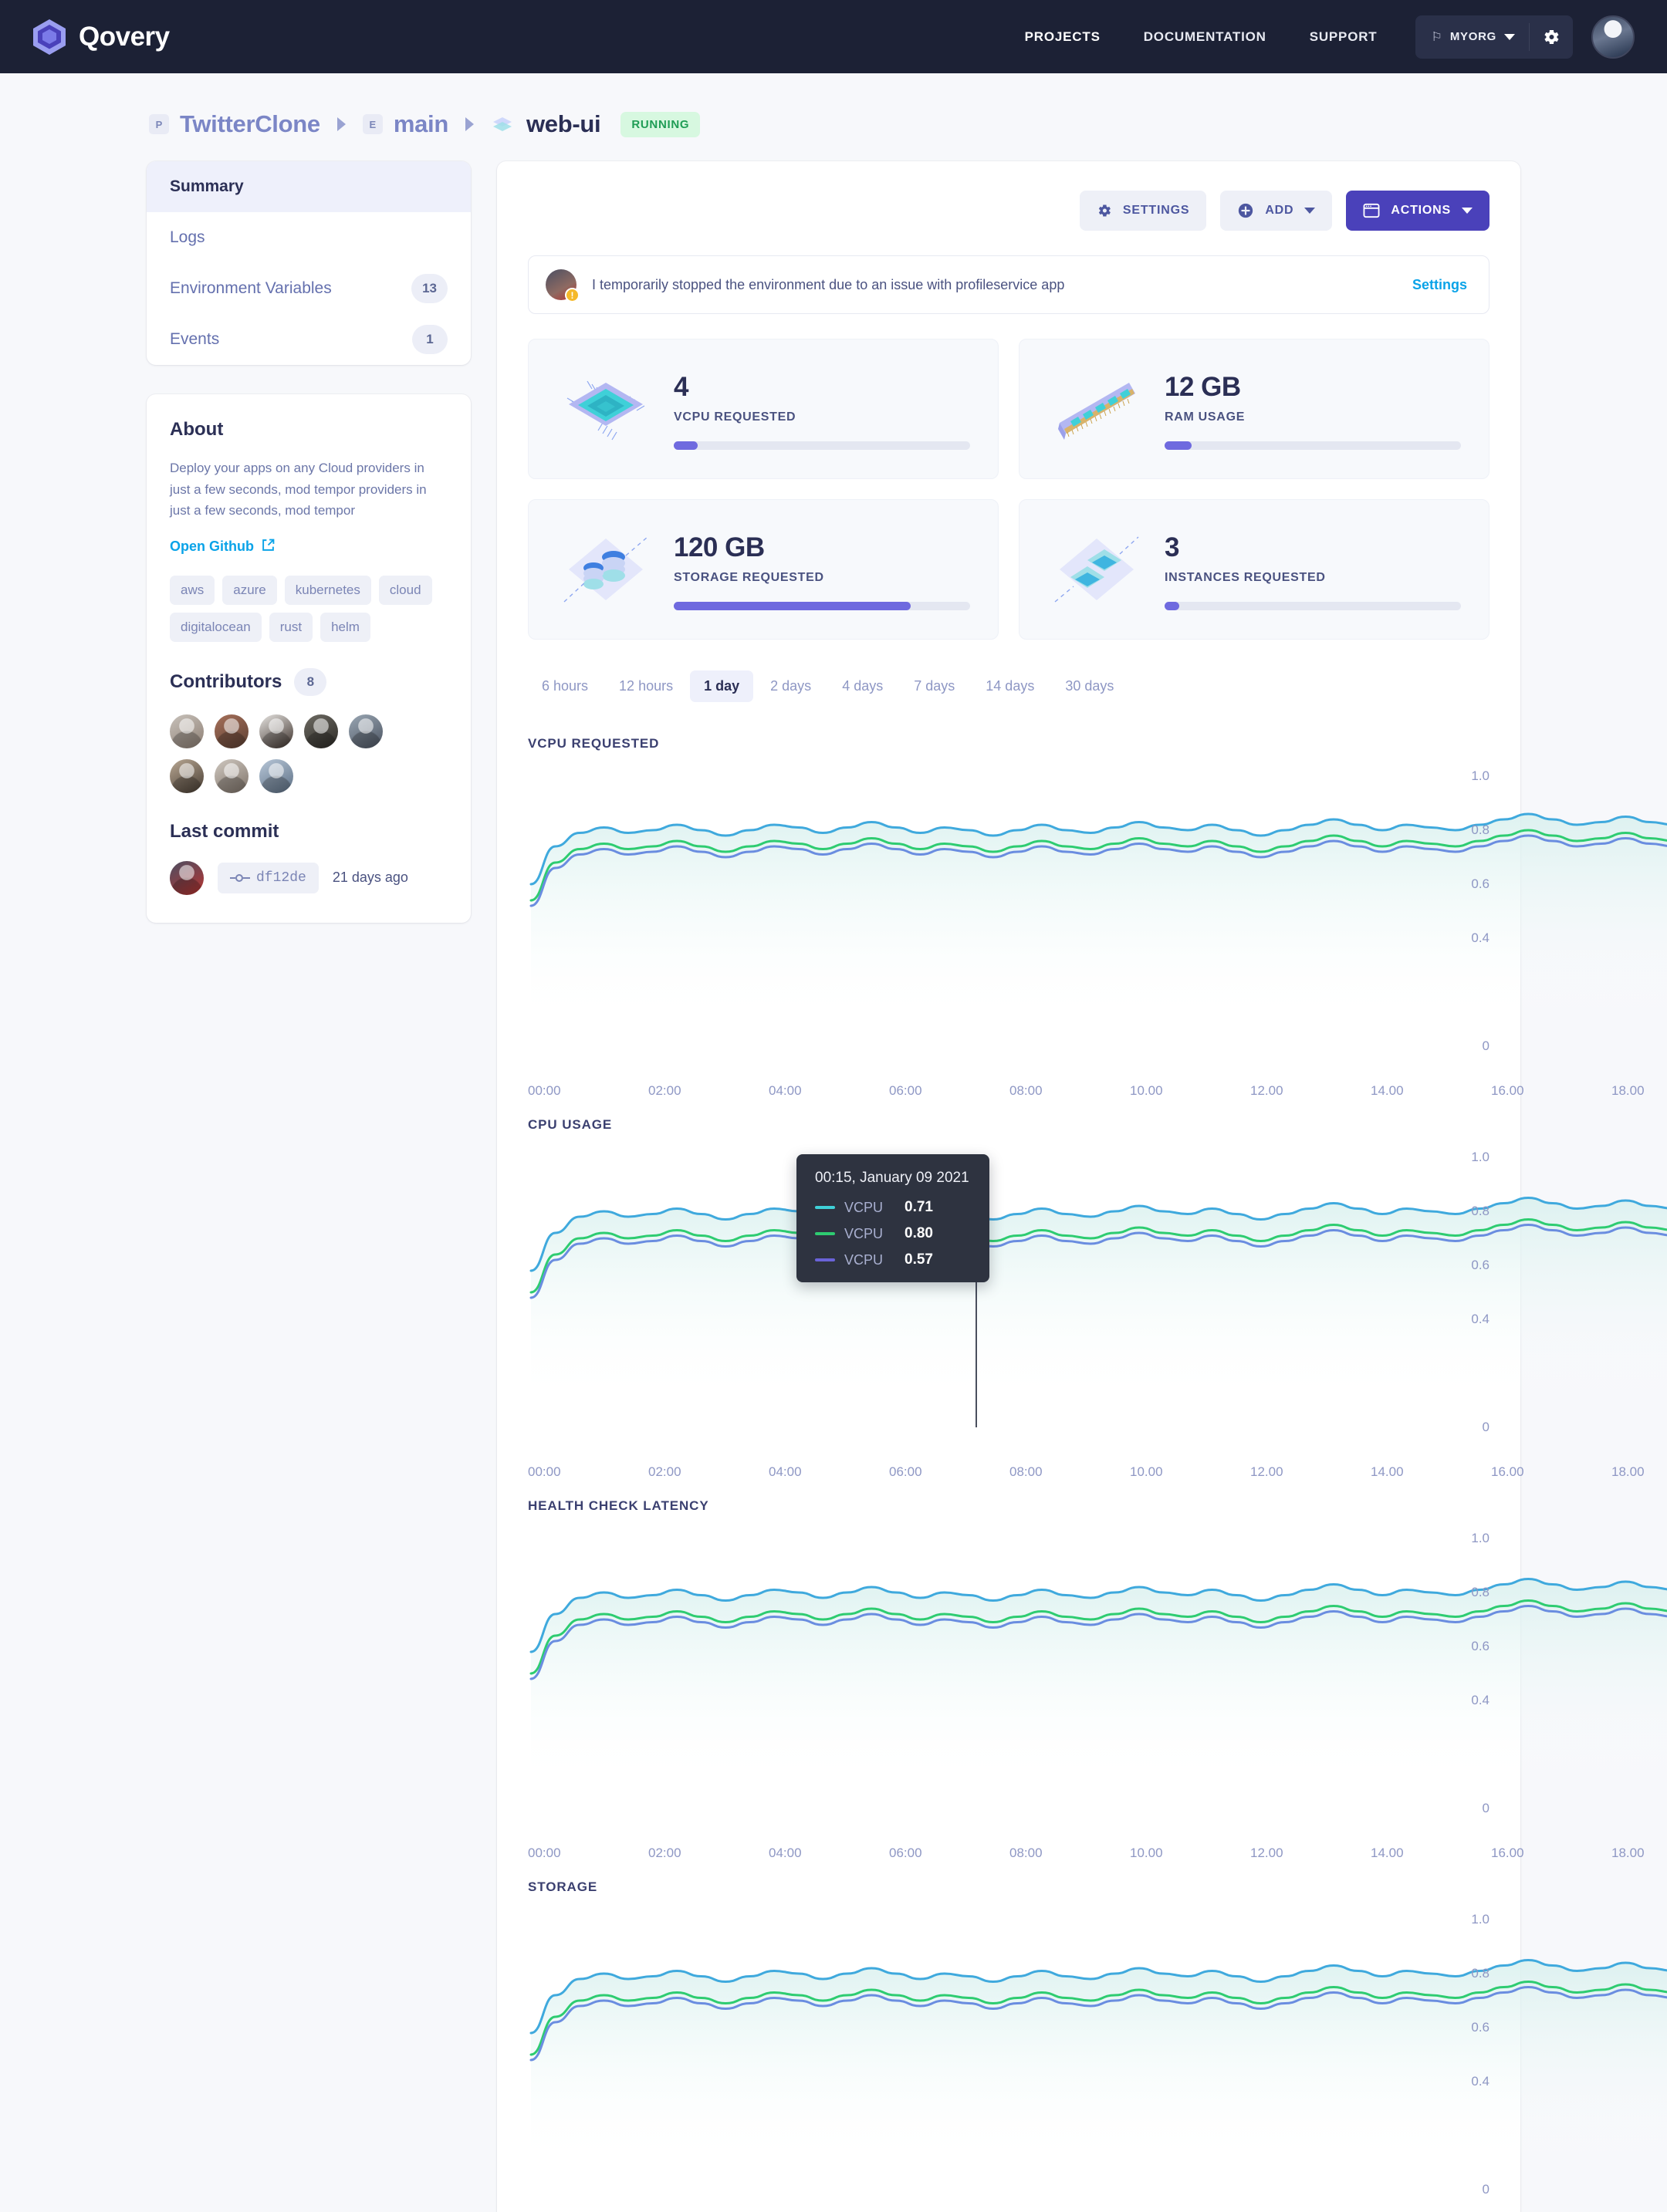  Describe the element at coordinates (226, 681) in the screenshot. I see `contributors-title: Contributors` at that location.